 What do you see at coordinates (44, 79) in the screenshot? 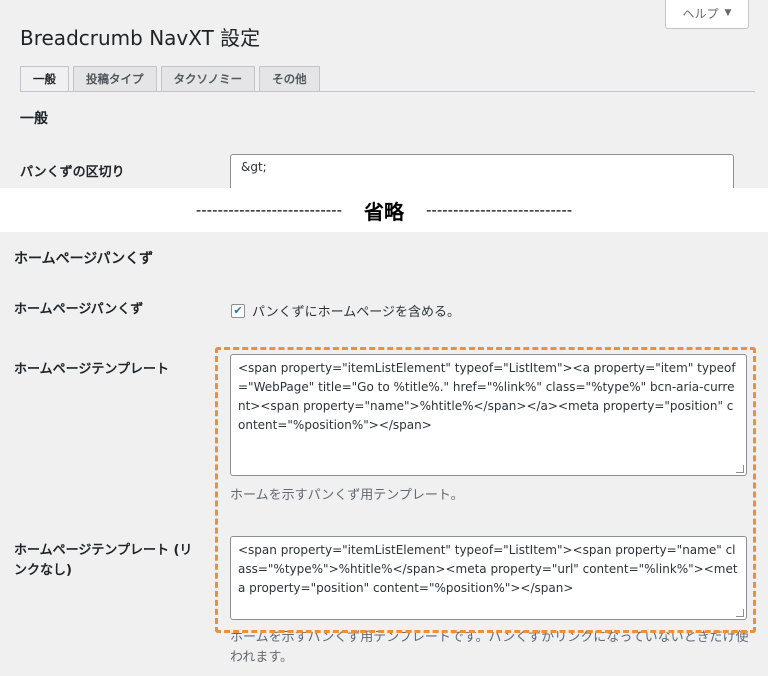
I see `tab-general: 一般` at bounding box center [44, 79].